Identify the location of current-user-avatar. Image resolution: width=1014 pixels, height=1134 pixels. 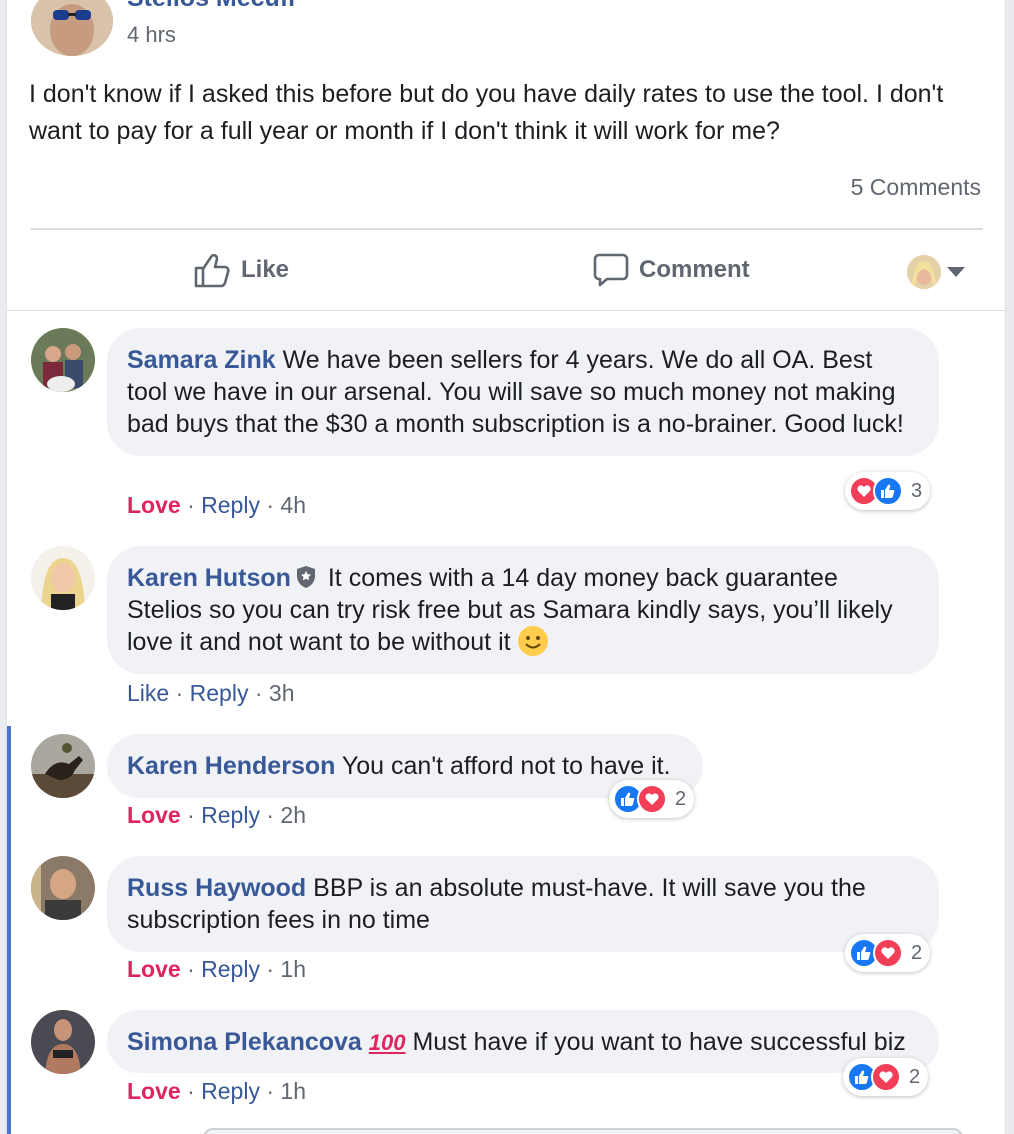
(924, 272).